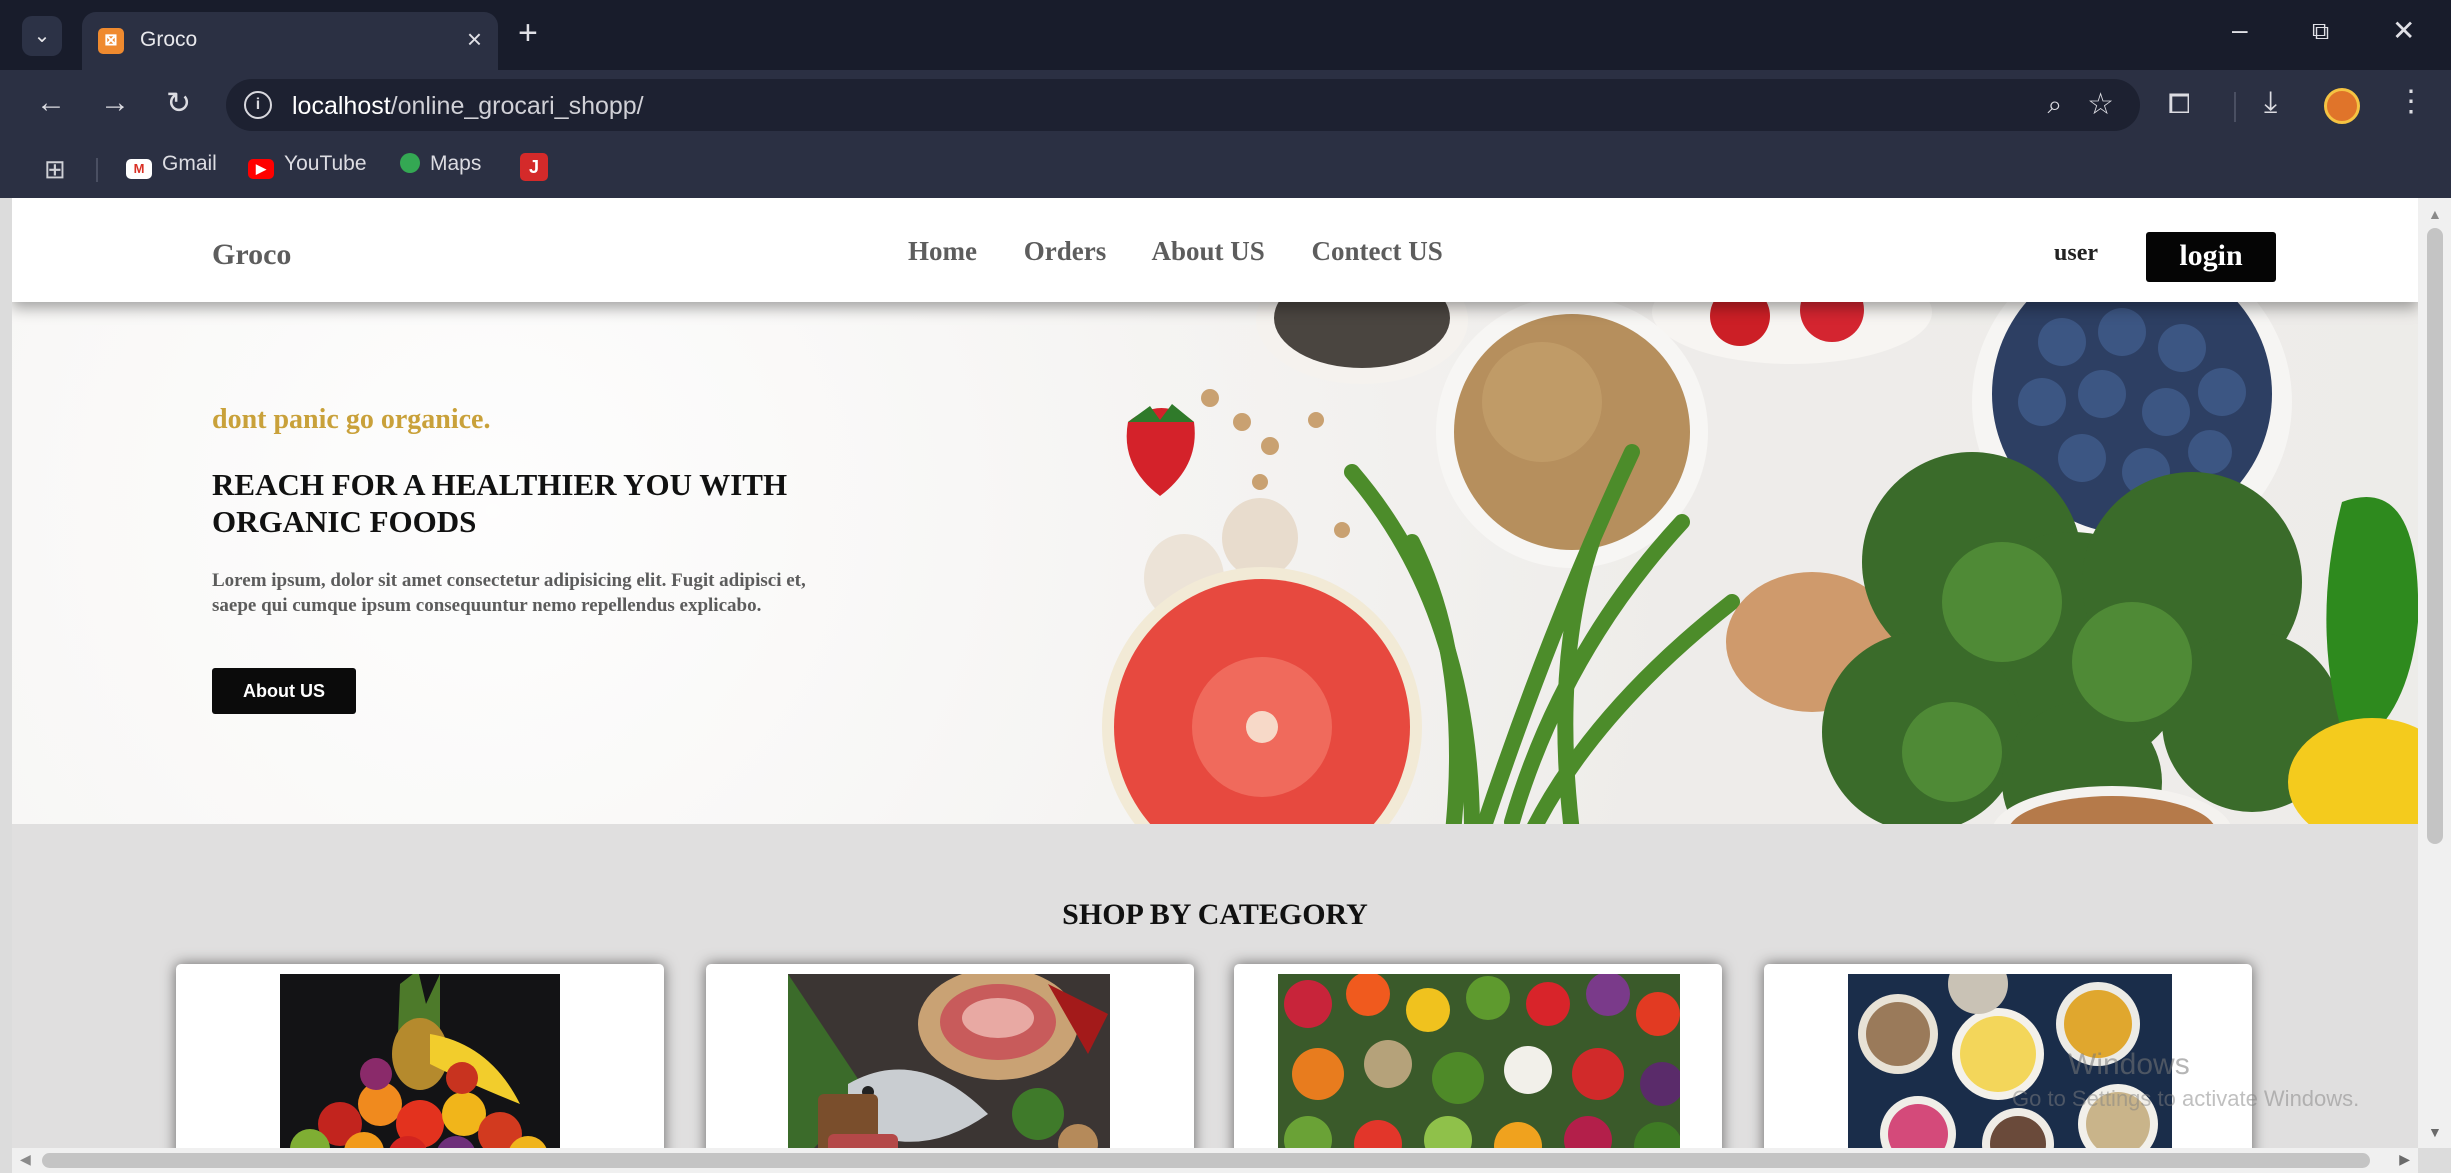  What do you see at coordinates (178, 103) in the screenshot?
I see `reload-icon: ↻` at bounding box center [178, 103].